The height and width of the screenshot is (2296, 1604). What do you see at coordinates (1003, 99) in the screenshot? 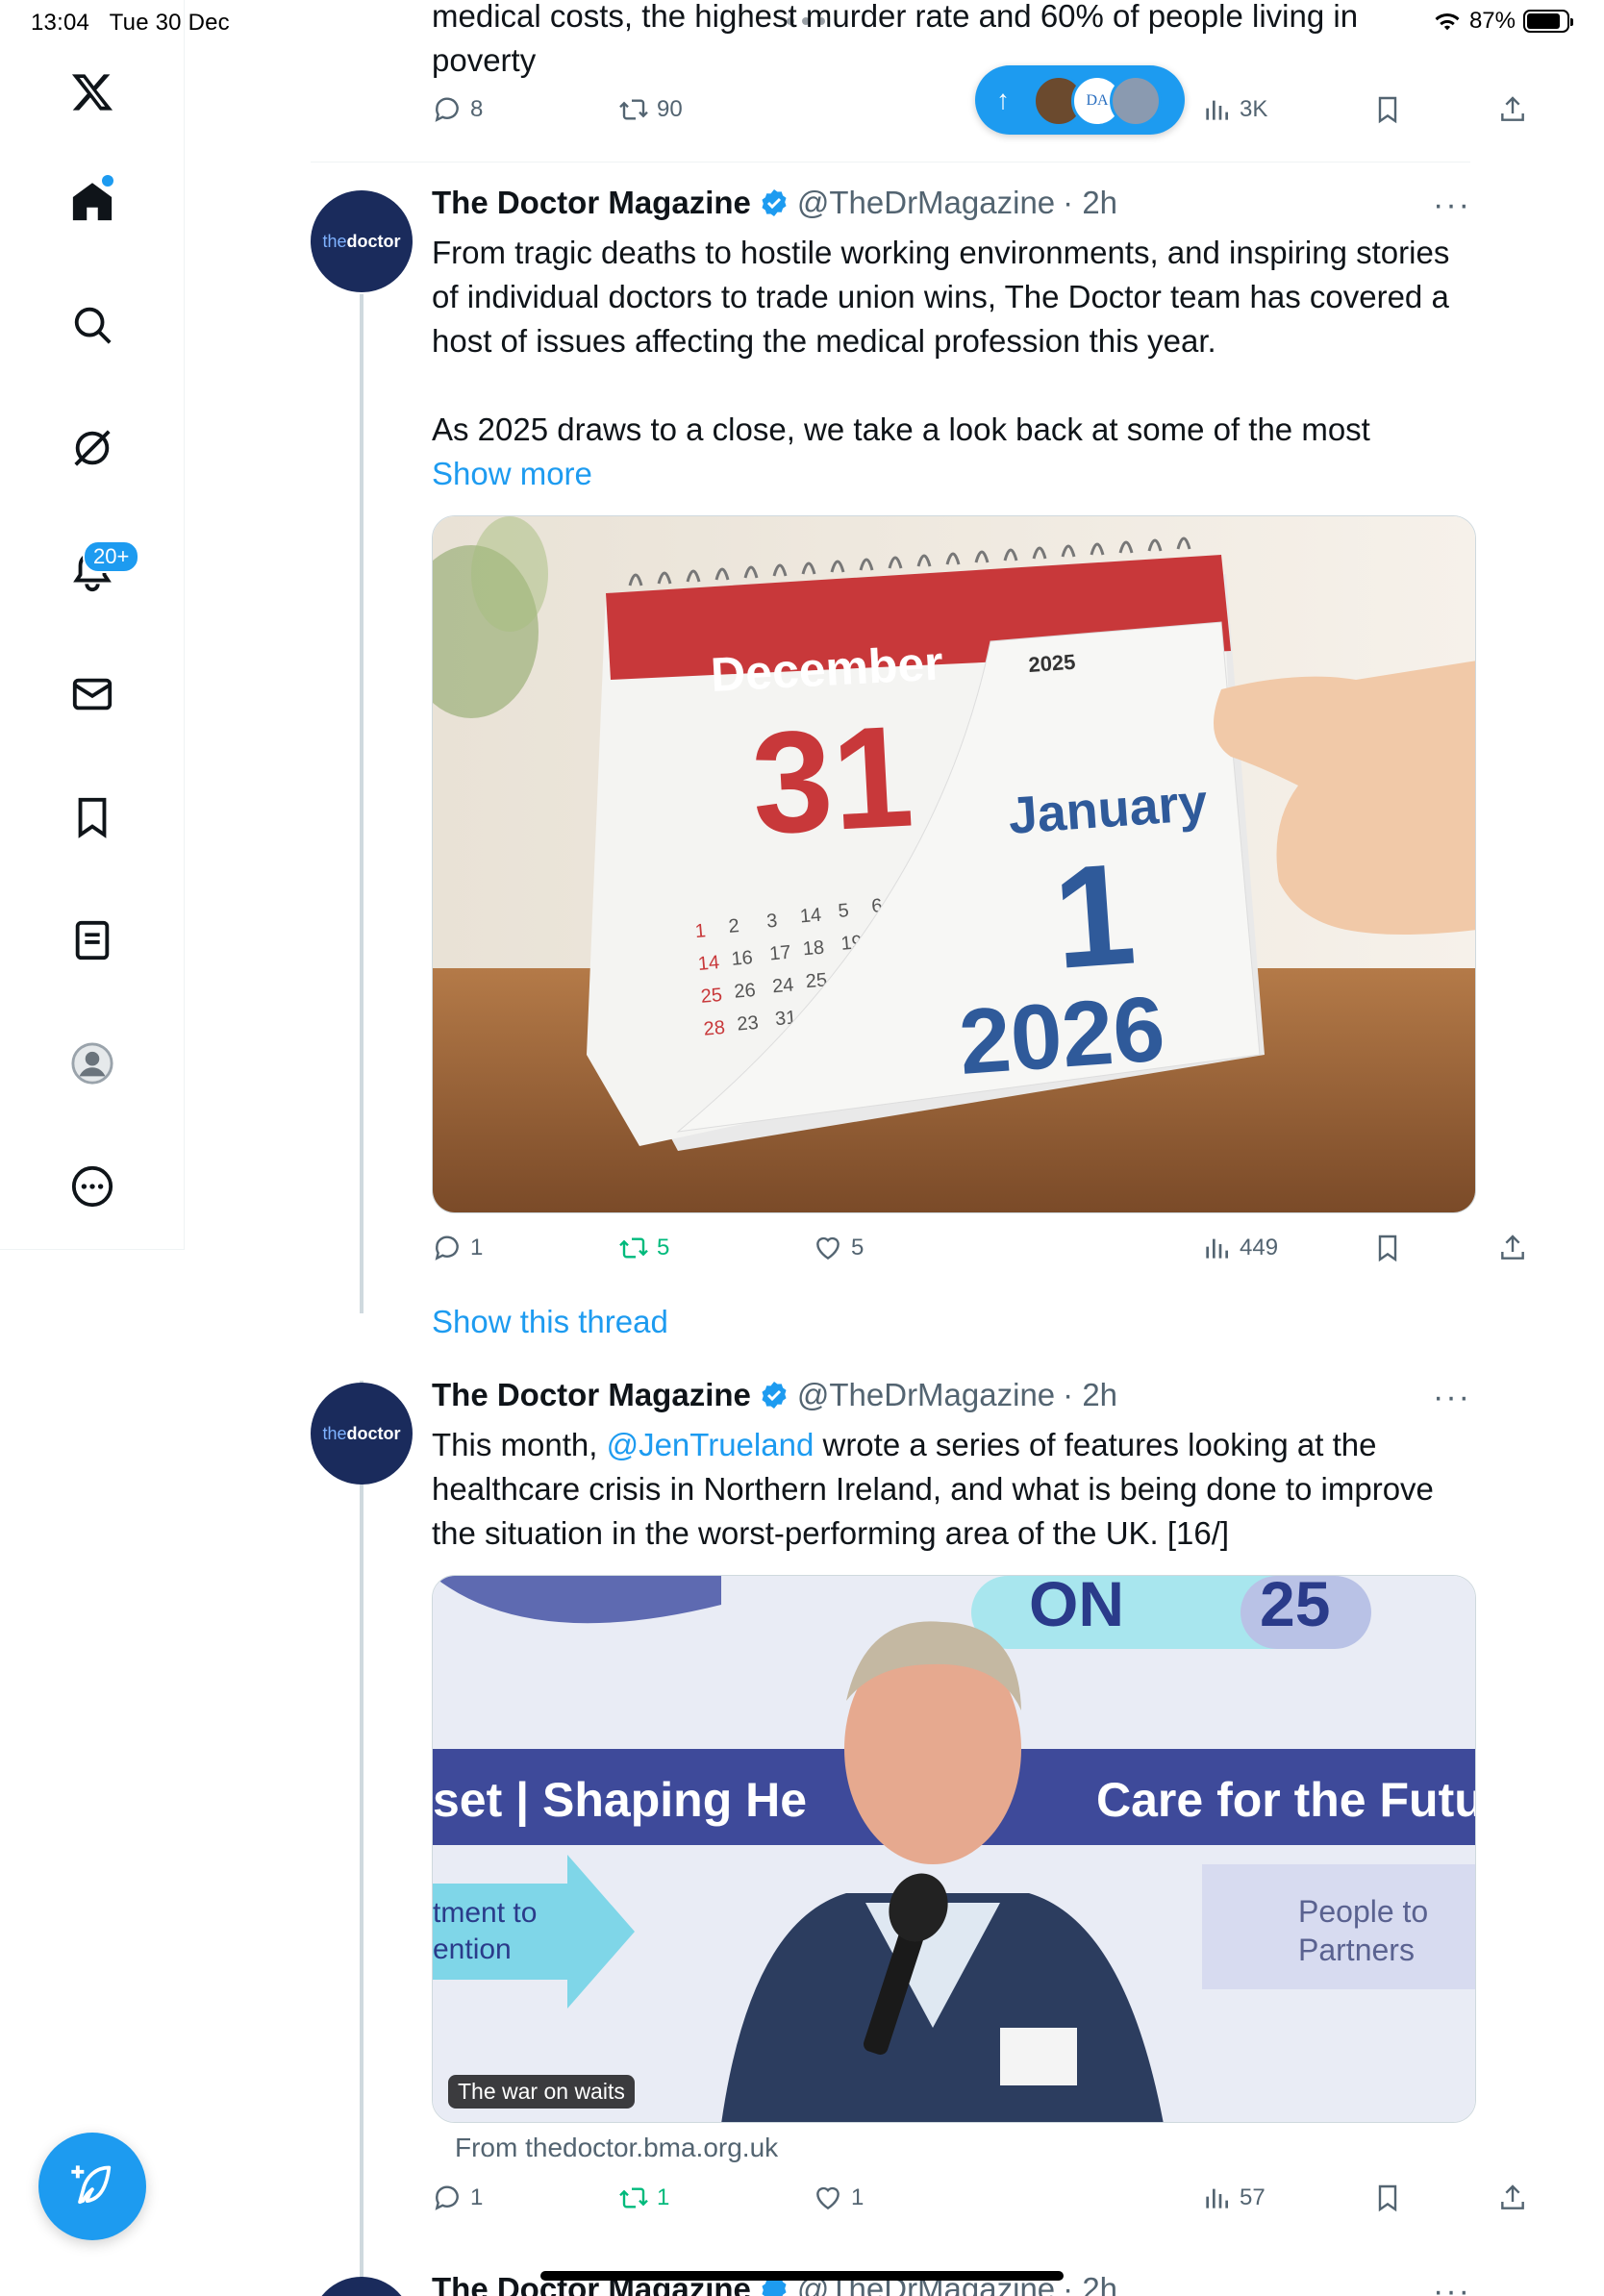
I see `arrow-up-icon: ↑` at bounding box center [1003, 99].